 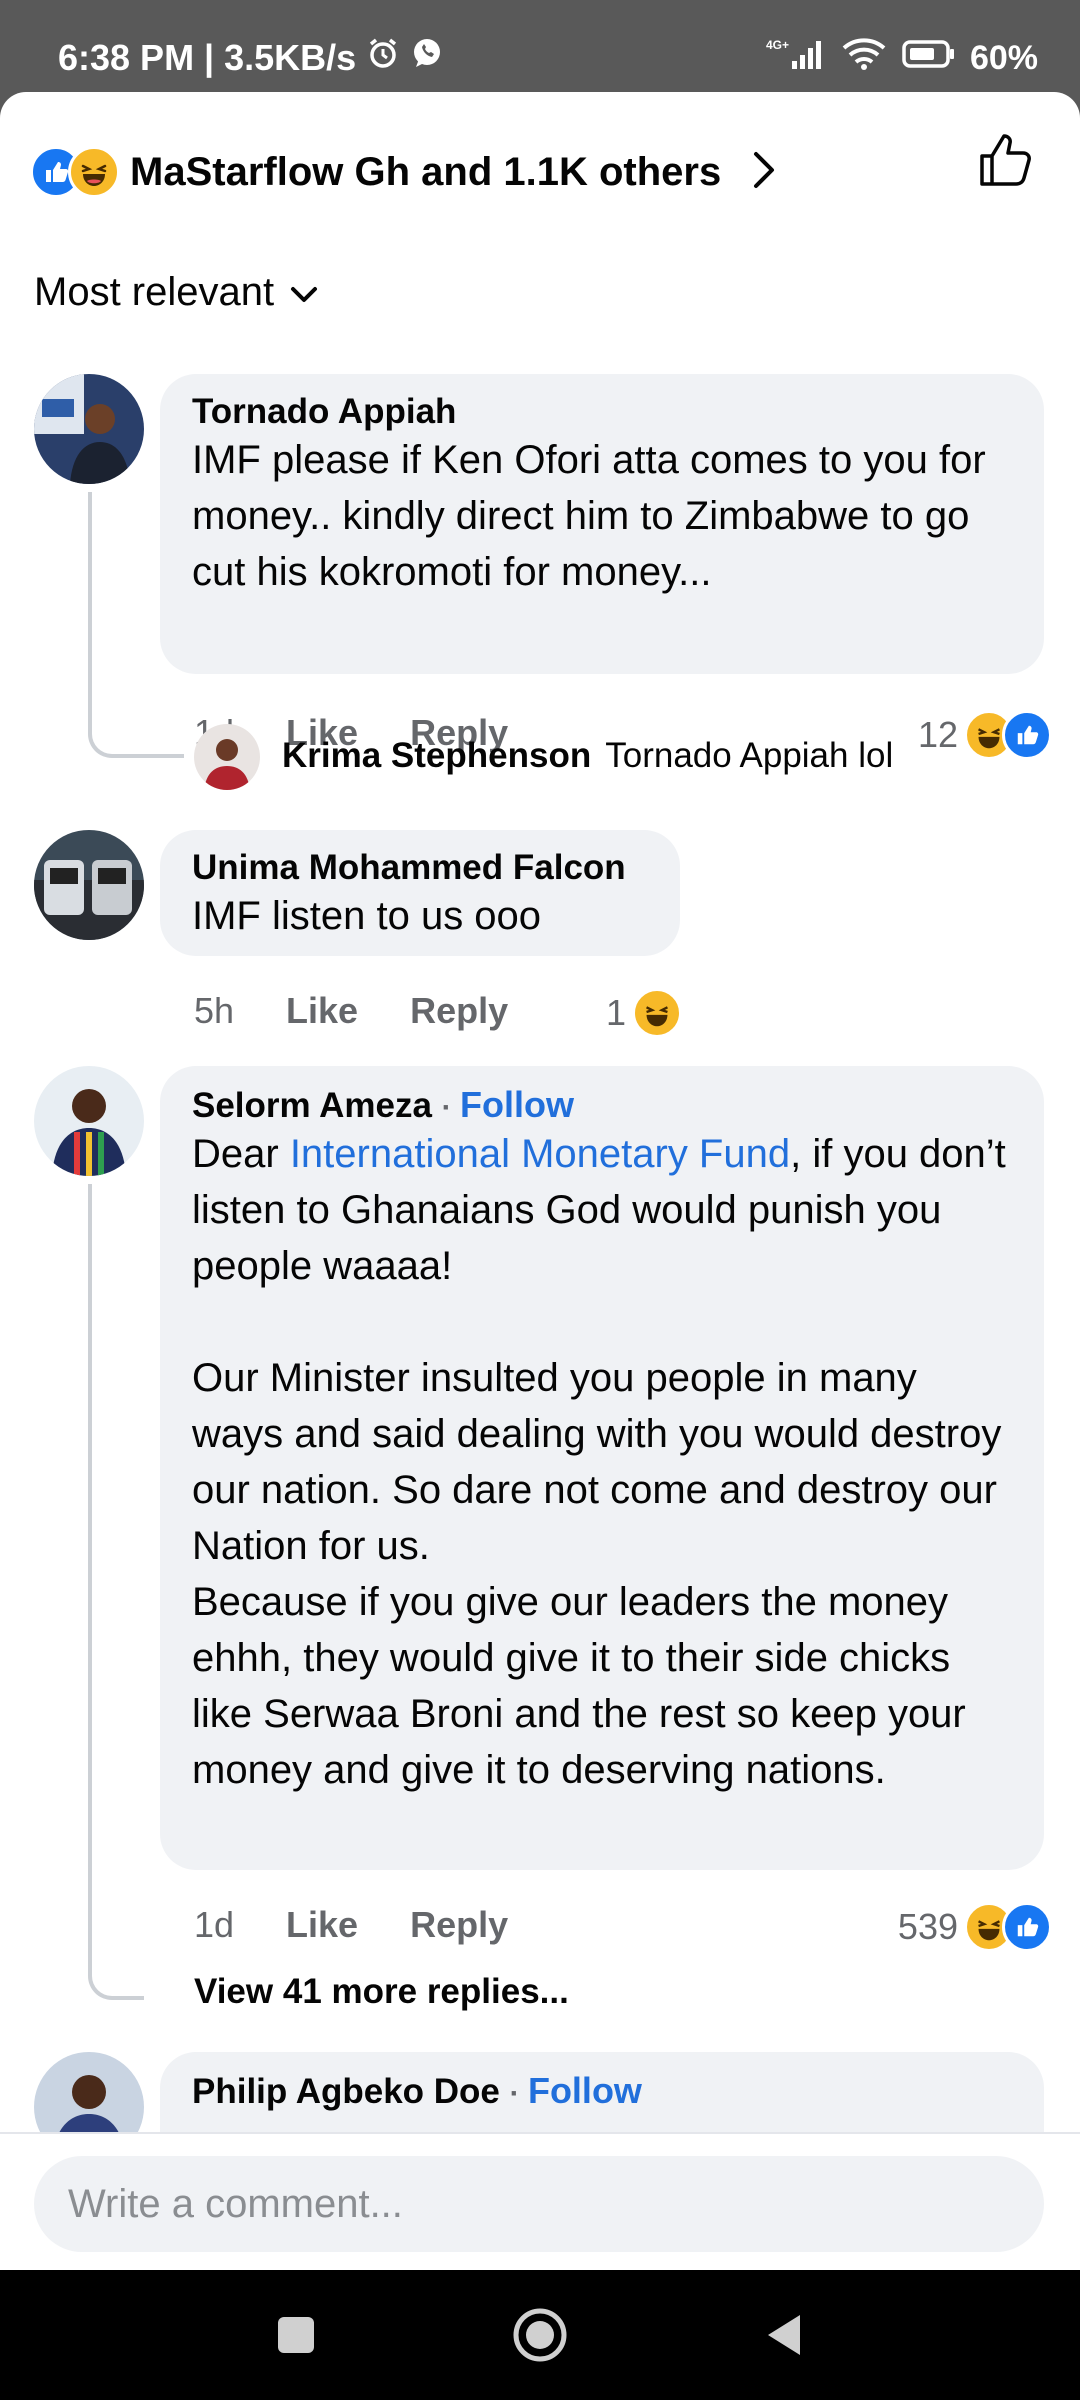 I want to click on status-bar: 6:38 PM | 3.5KB/s 4G+ 60%, so click(x=540, y=46).